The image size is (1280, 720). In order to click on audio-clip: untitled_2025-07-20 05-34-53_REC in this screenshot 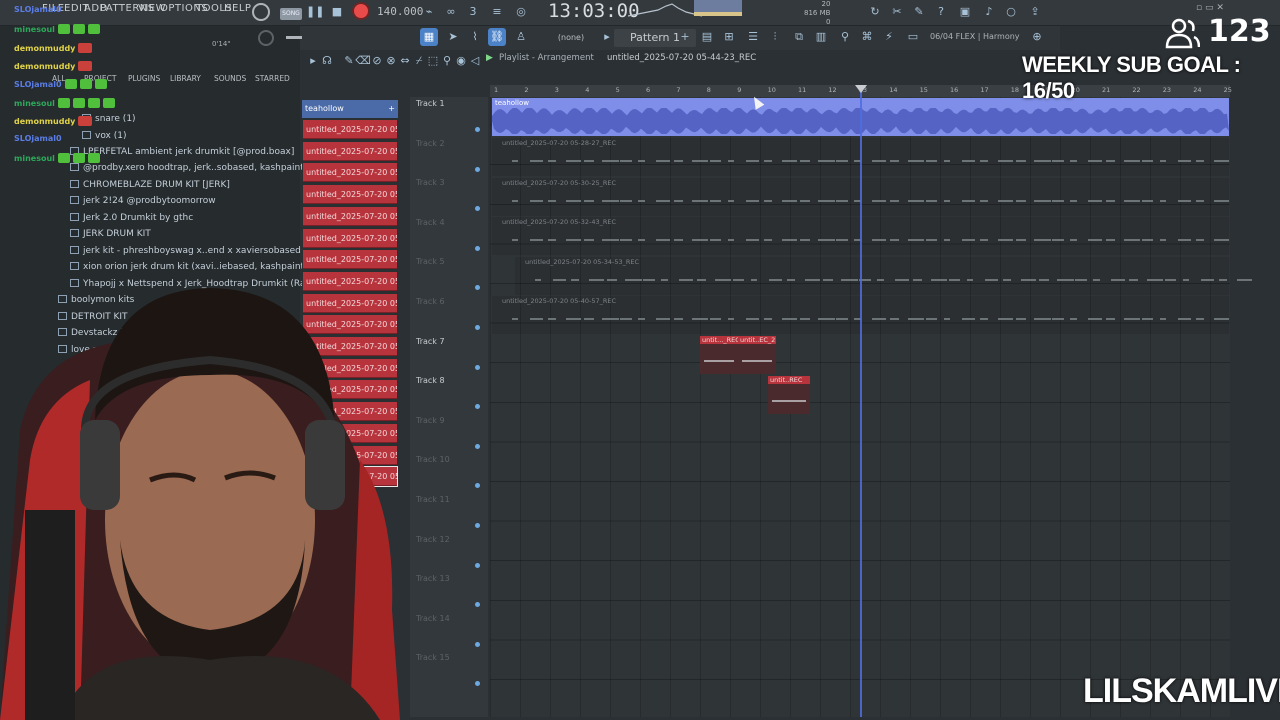, I will do `click(883, 275)`.